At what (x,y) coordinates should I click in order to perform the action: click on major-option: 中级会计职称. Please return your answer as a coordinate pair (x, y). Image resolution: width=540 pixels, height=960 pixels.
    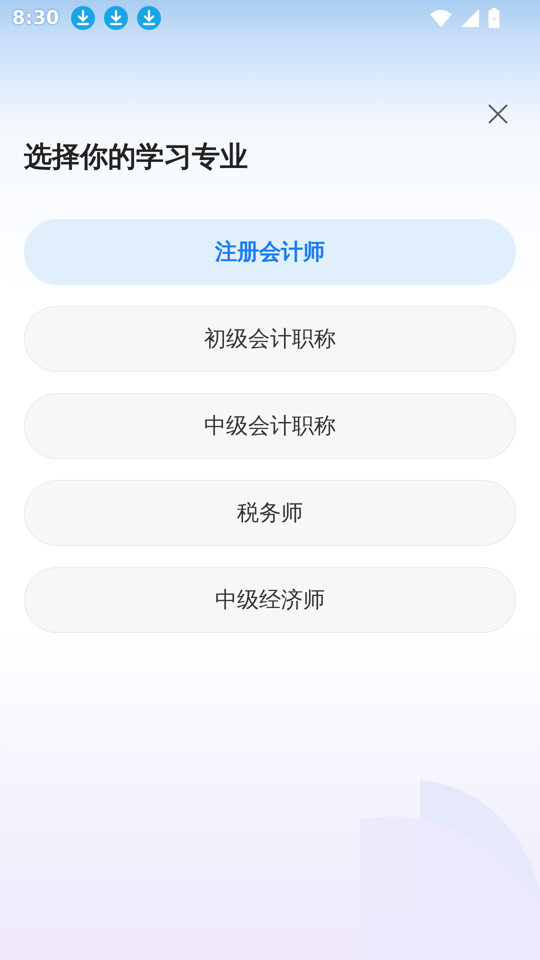
    Looking at the image, I should click on (270, 426).